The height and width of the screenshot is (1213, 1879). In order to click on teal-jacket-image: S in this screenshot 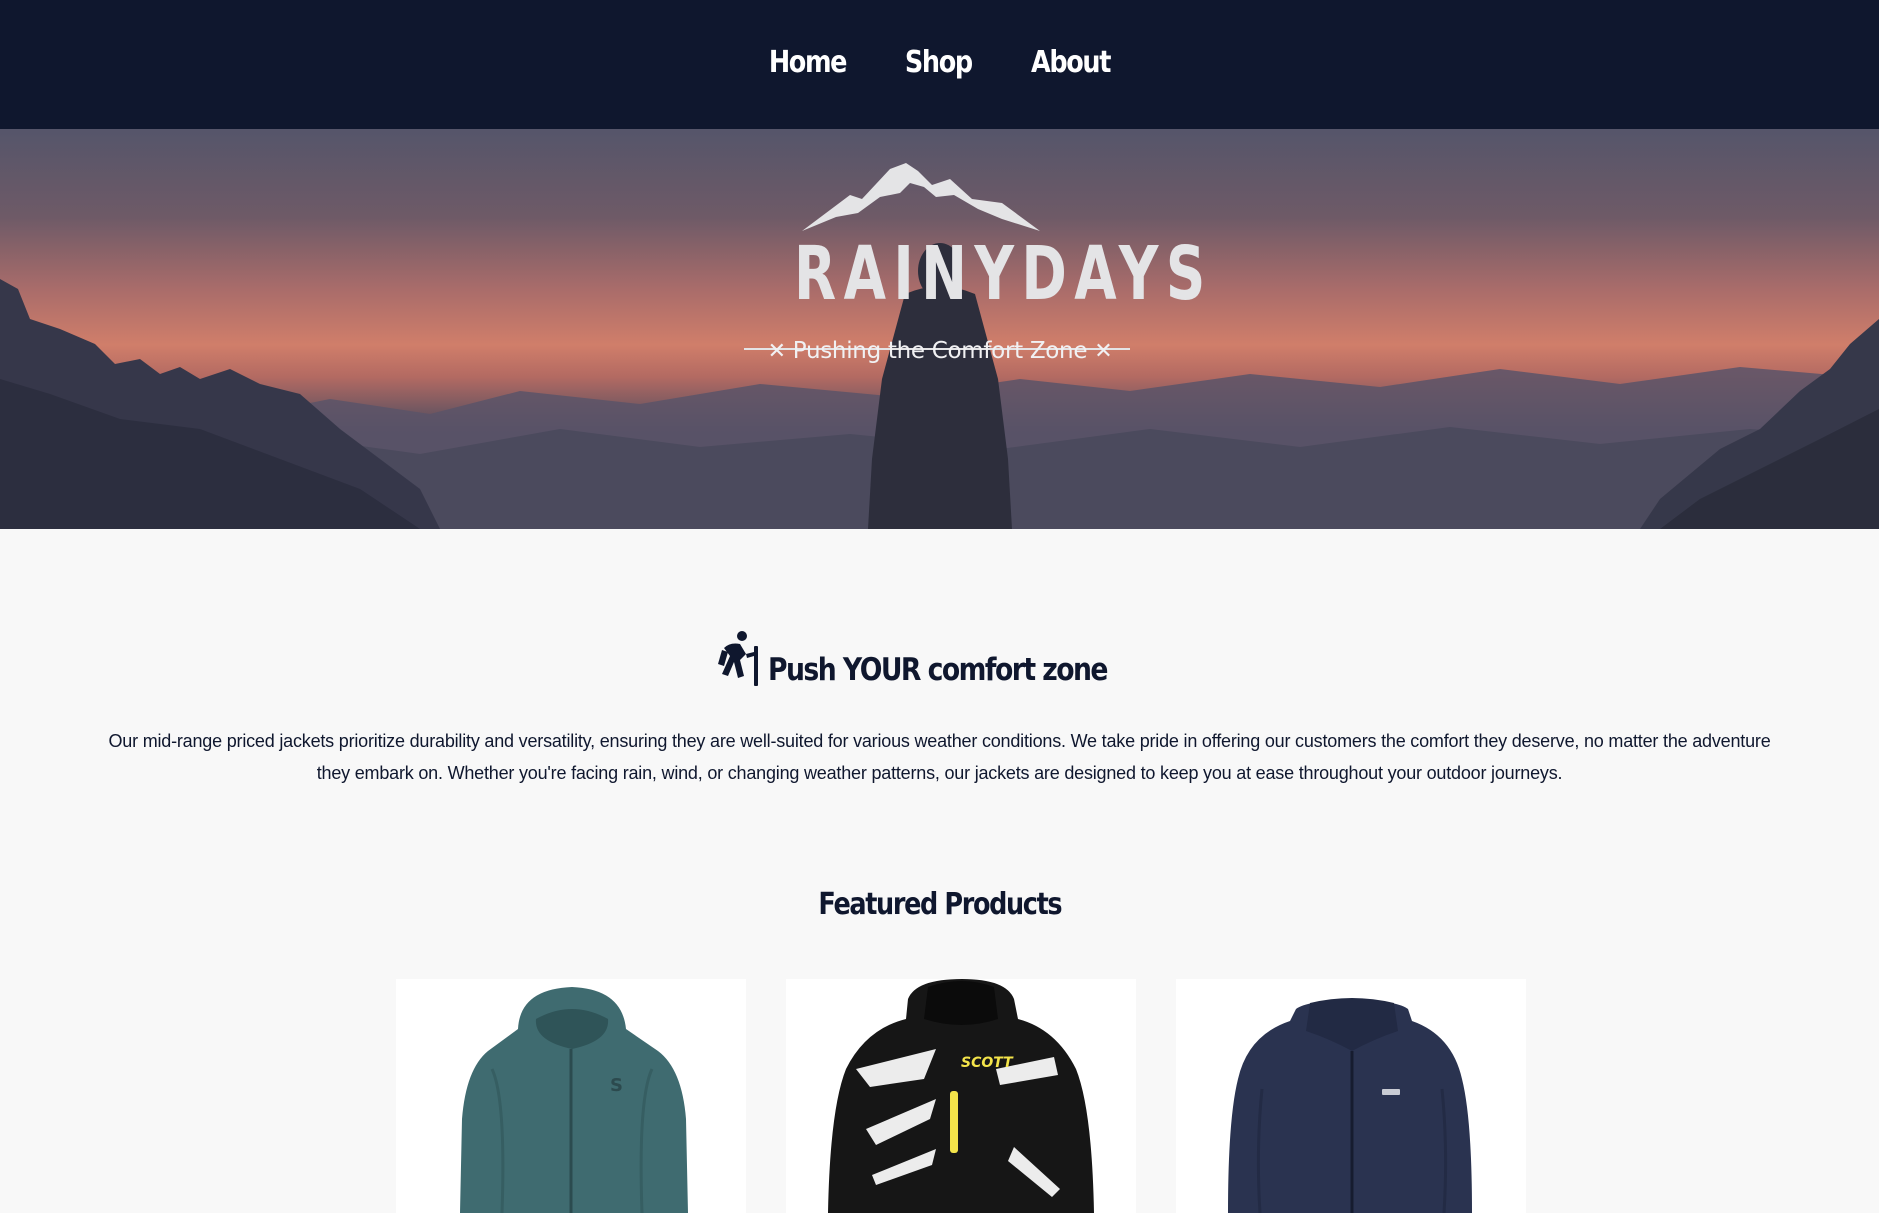, I will do `click(574, 1100)`.